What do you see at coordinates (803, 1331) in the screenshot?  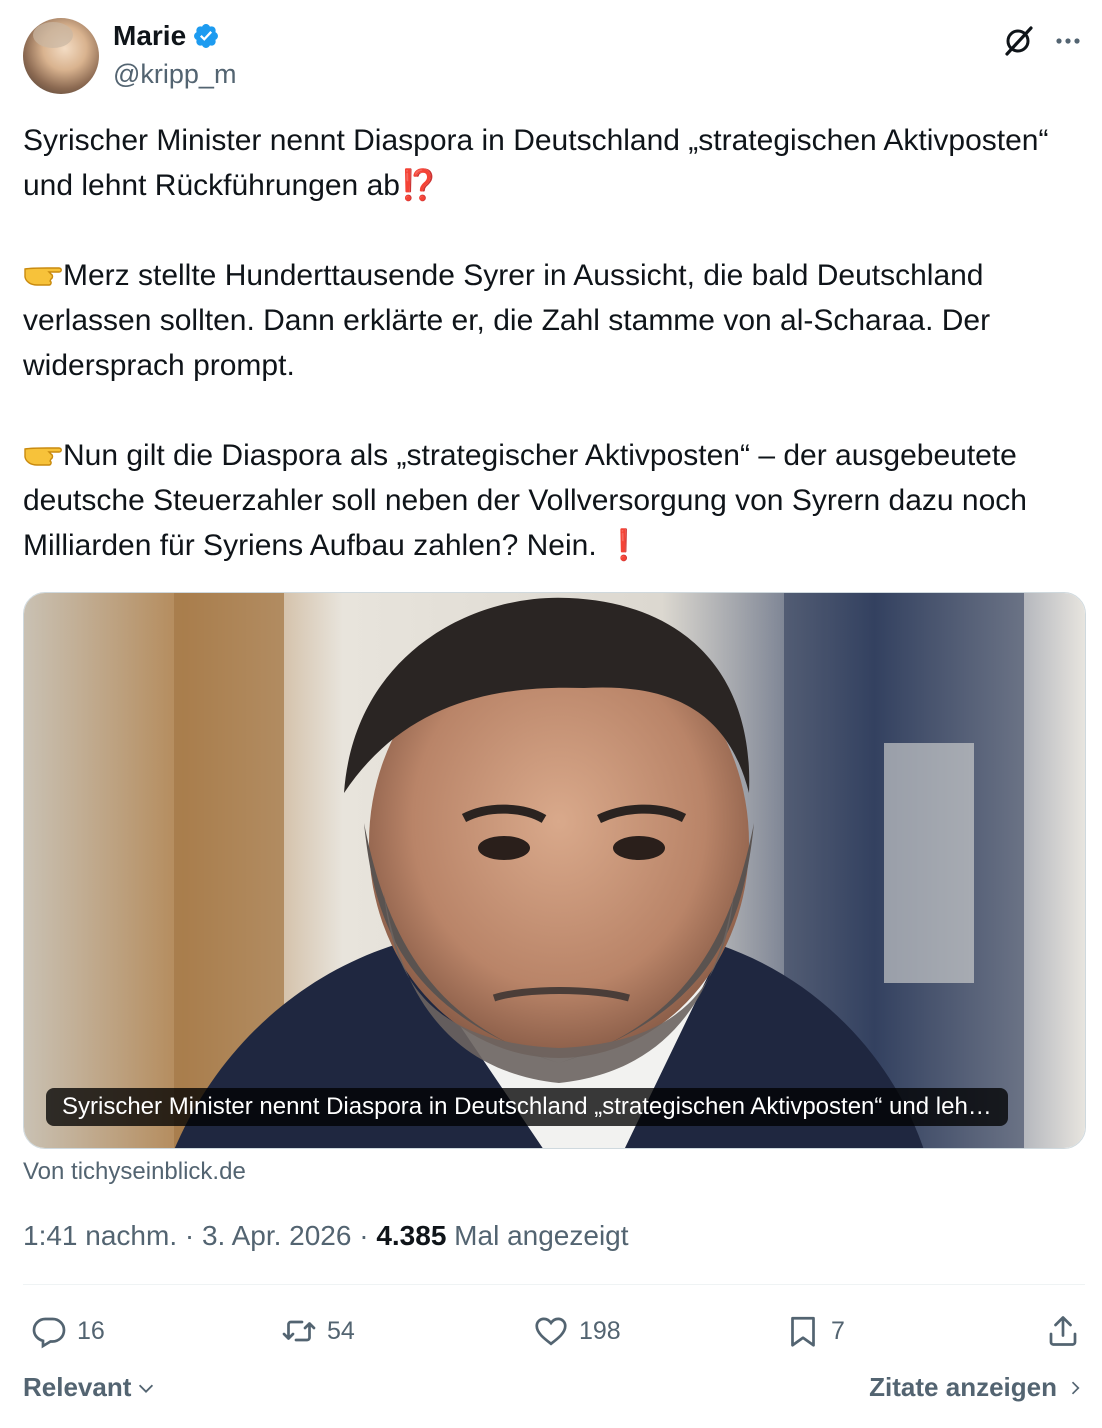 I see `bookmark-icon` at bounding box center [803, 1331].